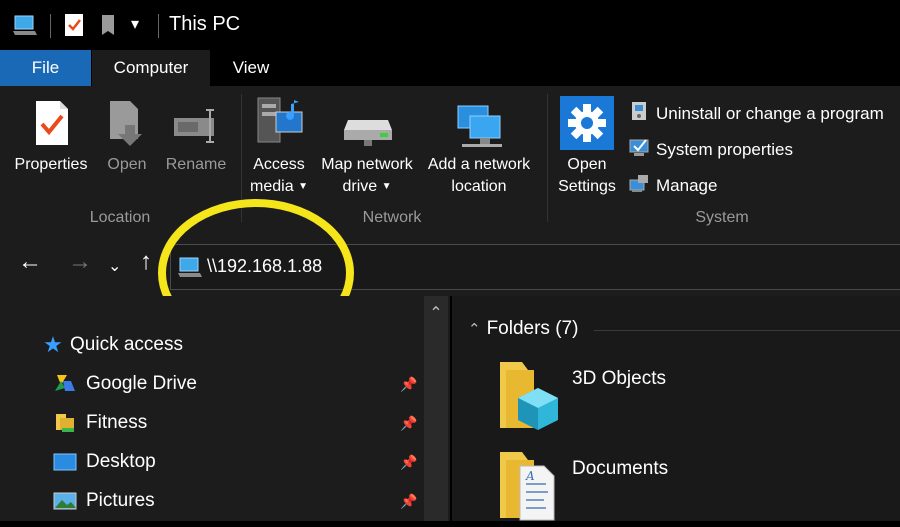 Image resolution: width=900 pixels, height=527 pixels. What do you see at coordinates (280, 123) in the screenshot?
I see `media-server-icon` at bounding box center [280, 123].